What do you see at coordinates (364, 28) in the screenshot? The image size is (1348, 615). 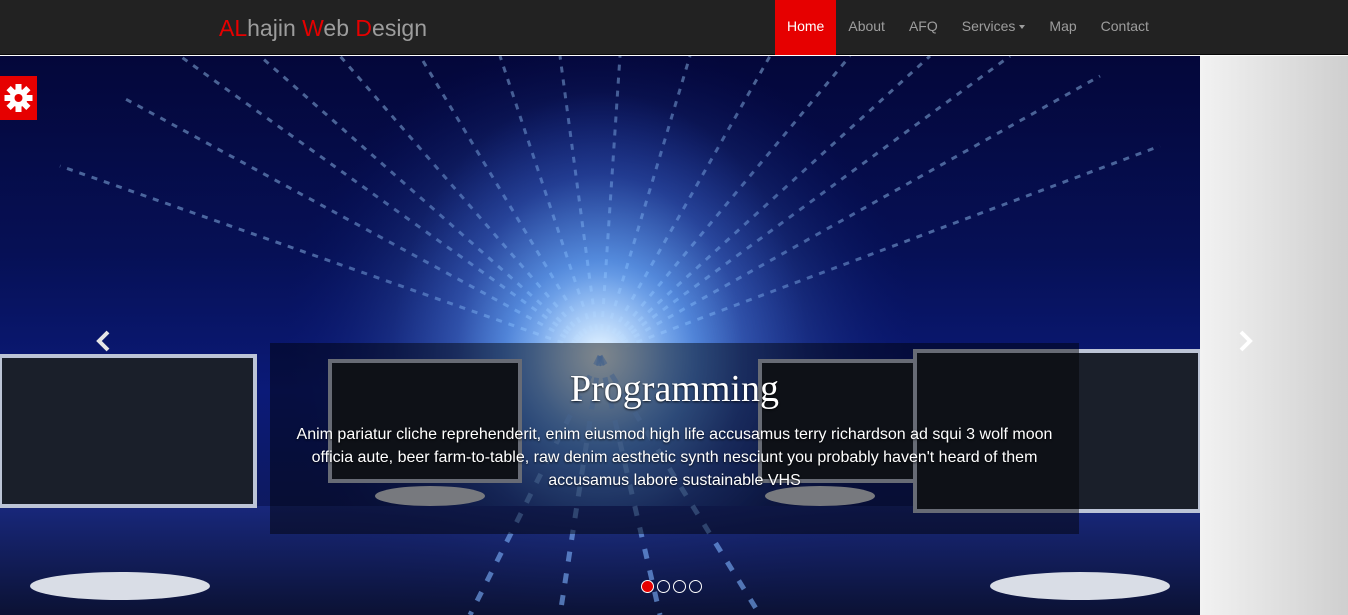 I see `brand-part: D` at bounding box center [364, 28].